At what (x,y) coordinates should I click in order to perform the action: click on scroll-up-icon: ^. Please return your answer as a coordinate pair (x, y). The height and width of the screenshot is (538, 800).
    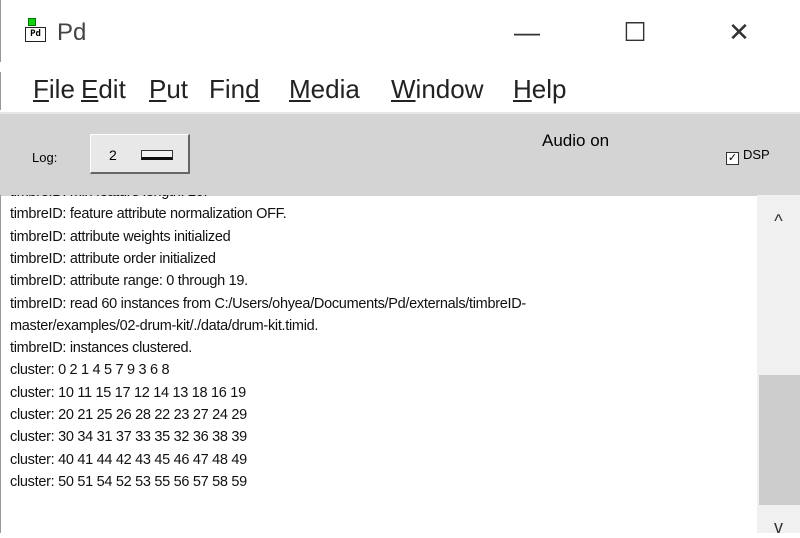
    Looking at the image, I should click on (778, 221).